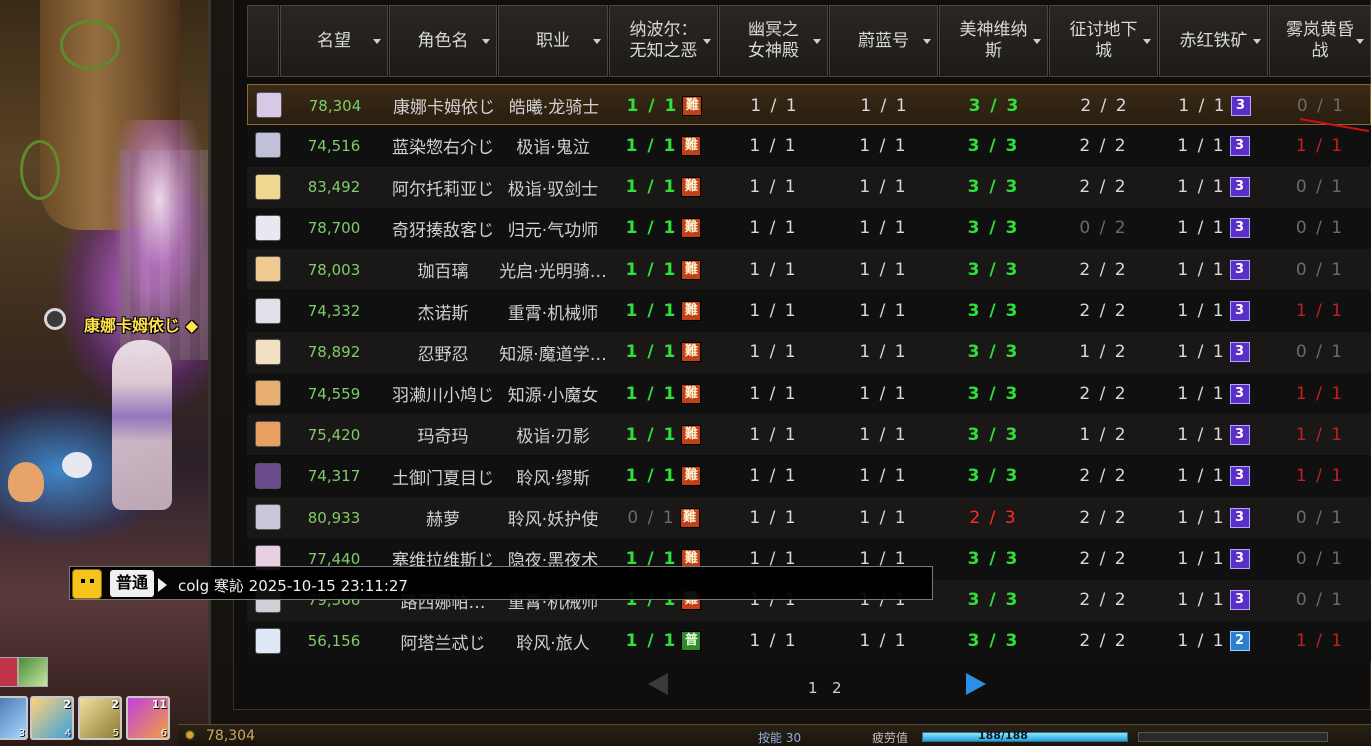 This screenshot has height=746, width=1371. I want to click on skill-slot-6: 11 6, so click(148, 718).